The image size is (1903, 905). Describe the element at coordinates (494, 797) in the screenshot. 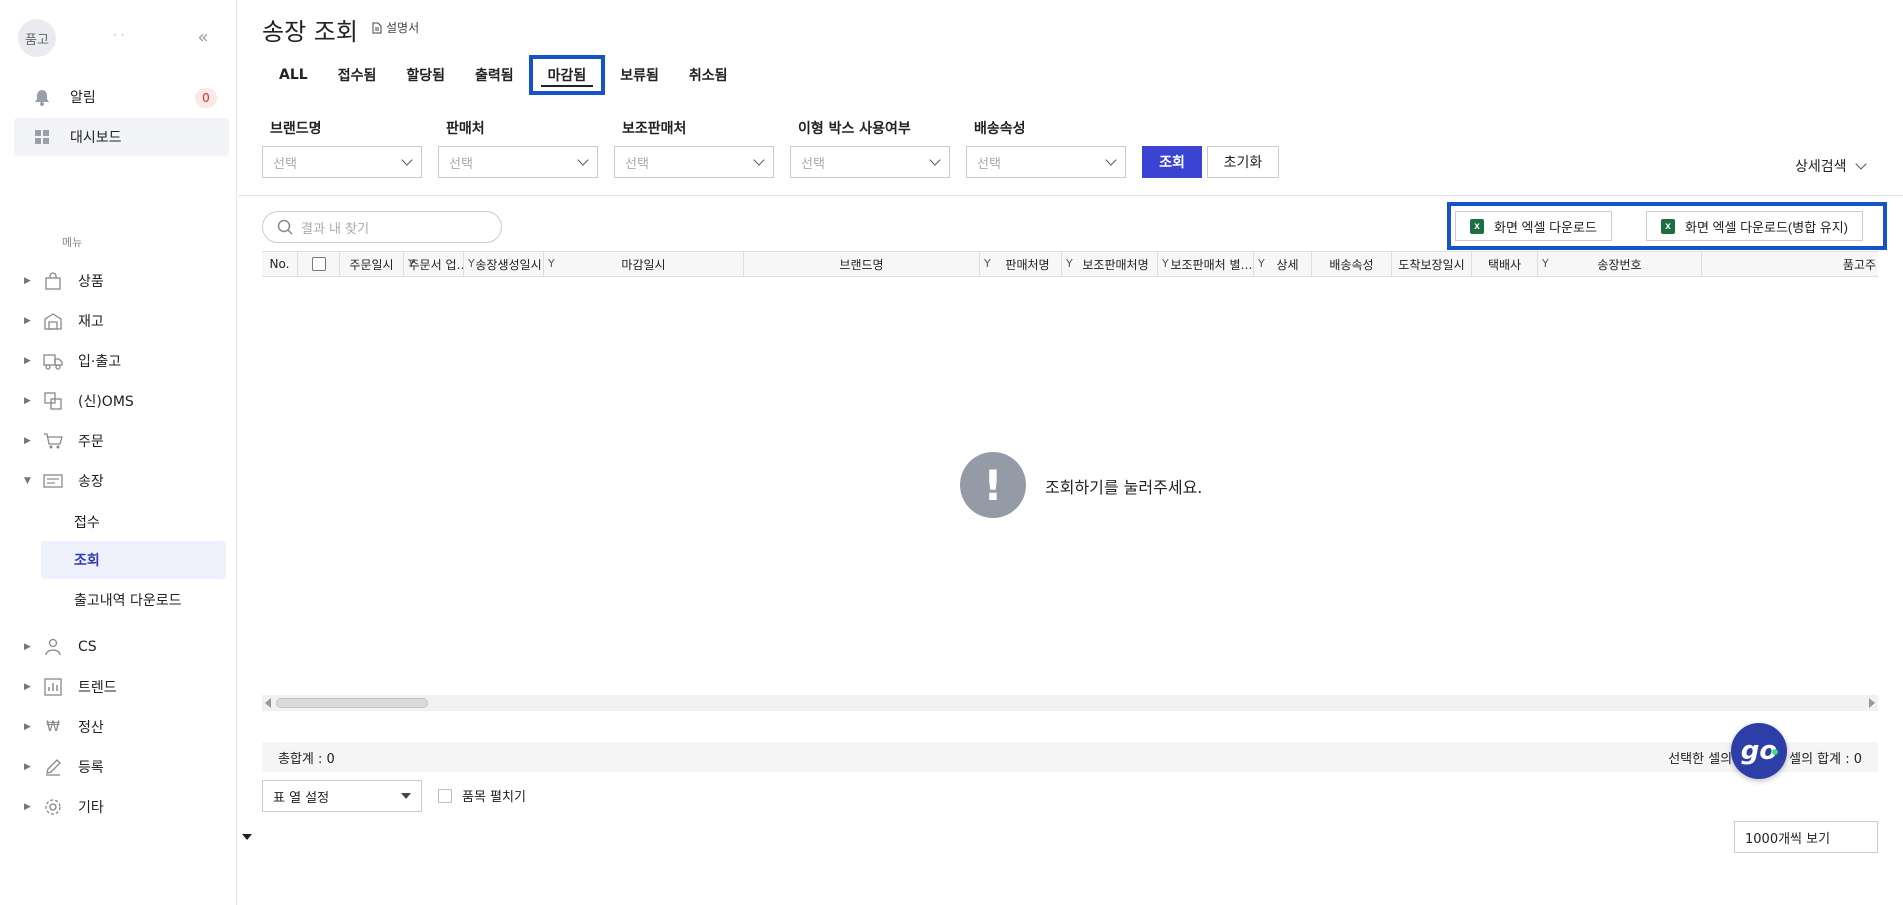

I see `expand-items-label: 품목 펼치기` at that location.